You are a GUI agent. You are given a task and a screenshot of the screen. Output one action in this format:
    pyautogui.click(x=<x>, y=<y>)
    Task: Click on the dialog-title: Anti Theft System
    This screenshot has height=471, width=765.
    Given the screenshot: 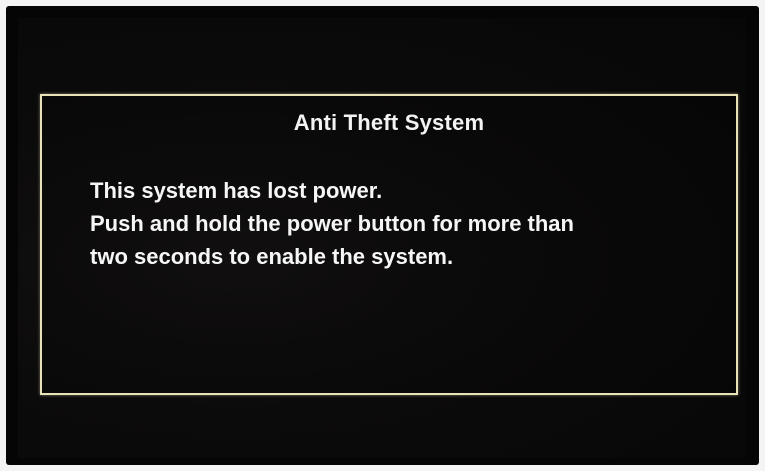 What is the action you would take?
    pyautogui.click(x=389, y=122)
    